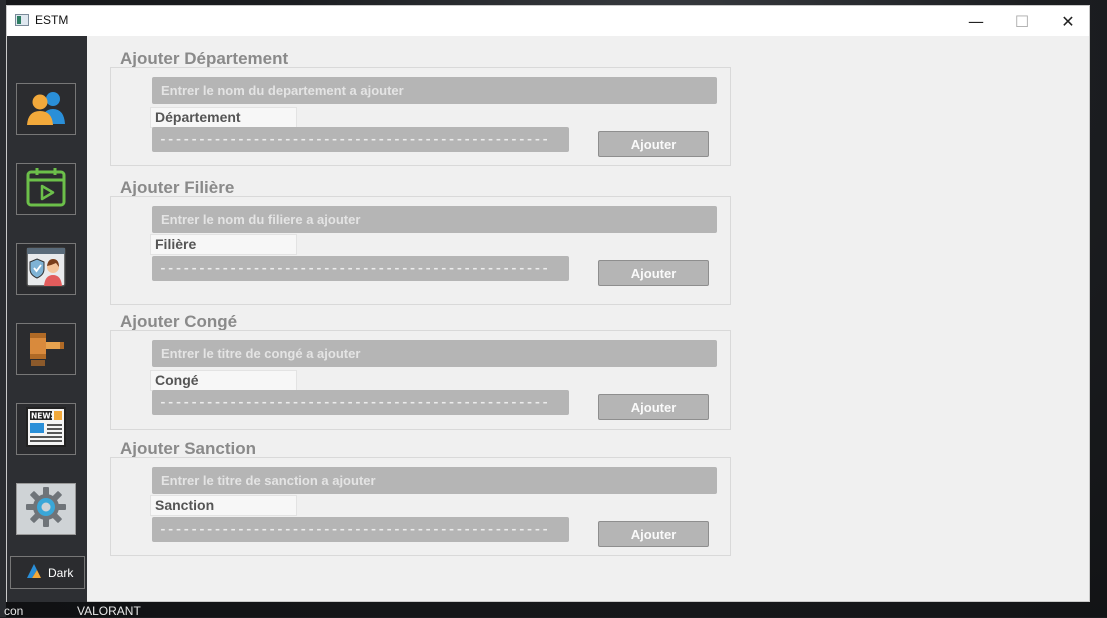  What do you see at coordinates (179, 321) in the screenshot?
I see `section-title-conge: Ajouter Congé` at bounding box center [179, 321].